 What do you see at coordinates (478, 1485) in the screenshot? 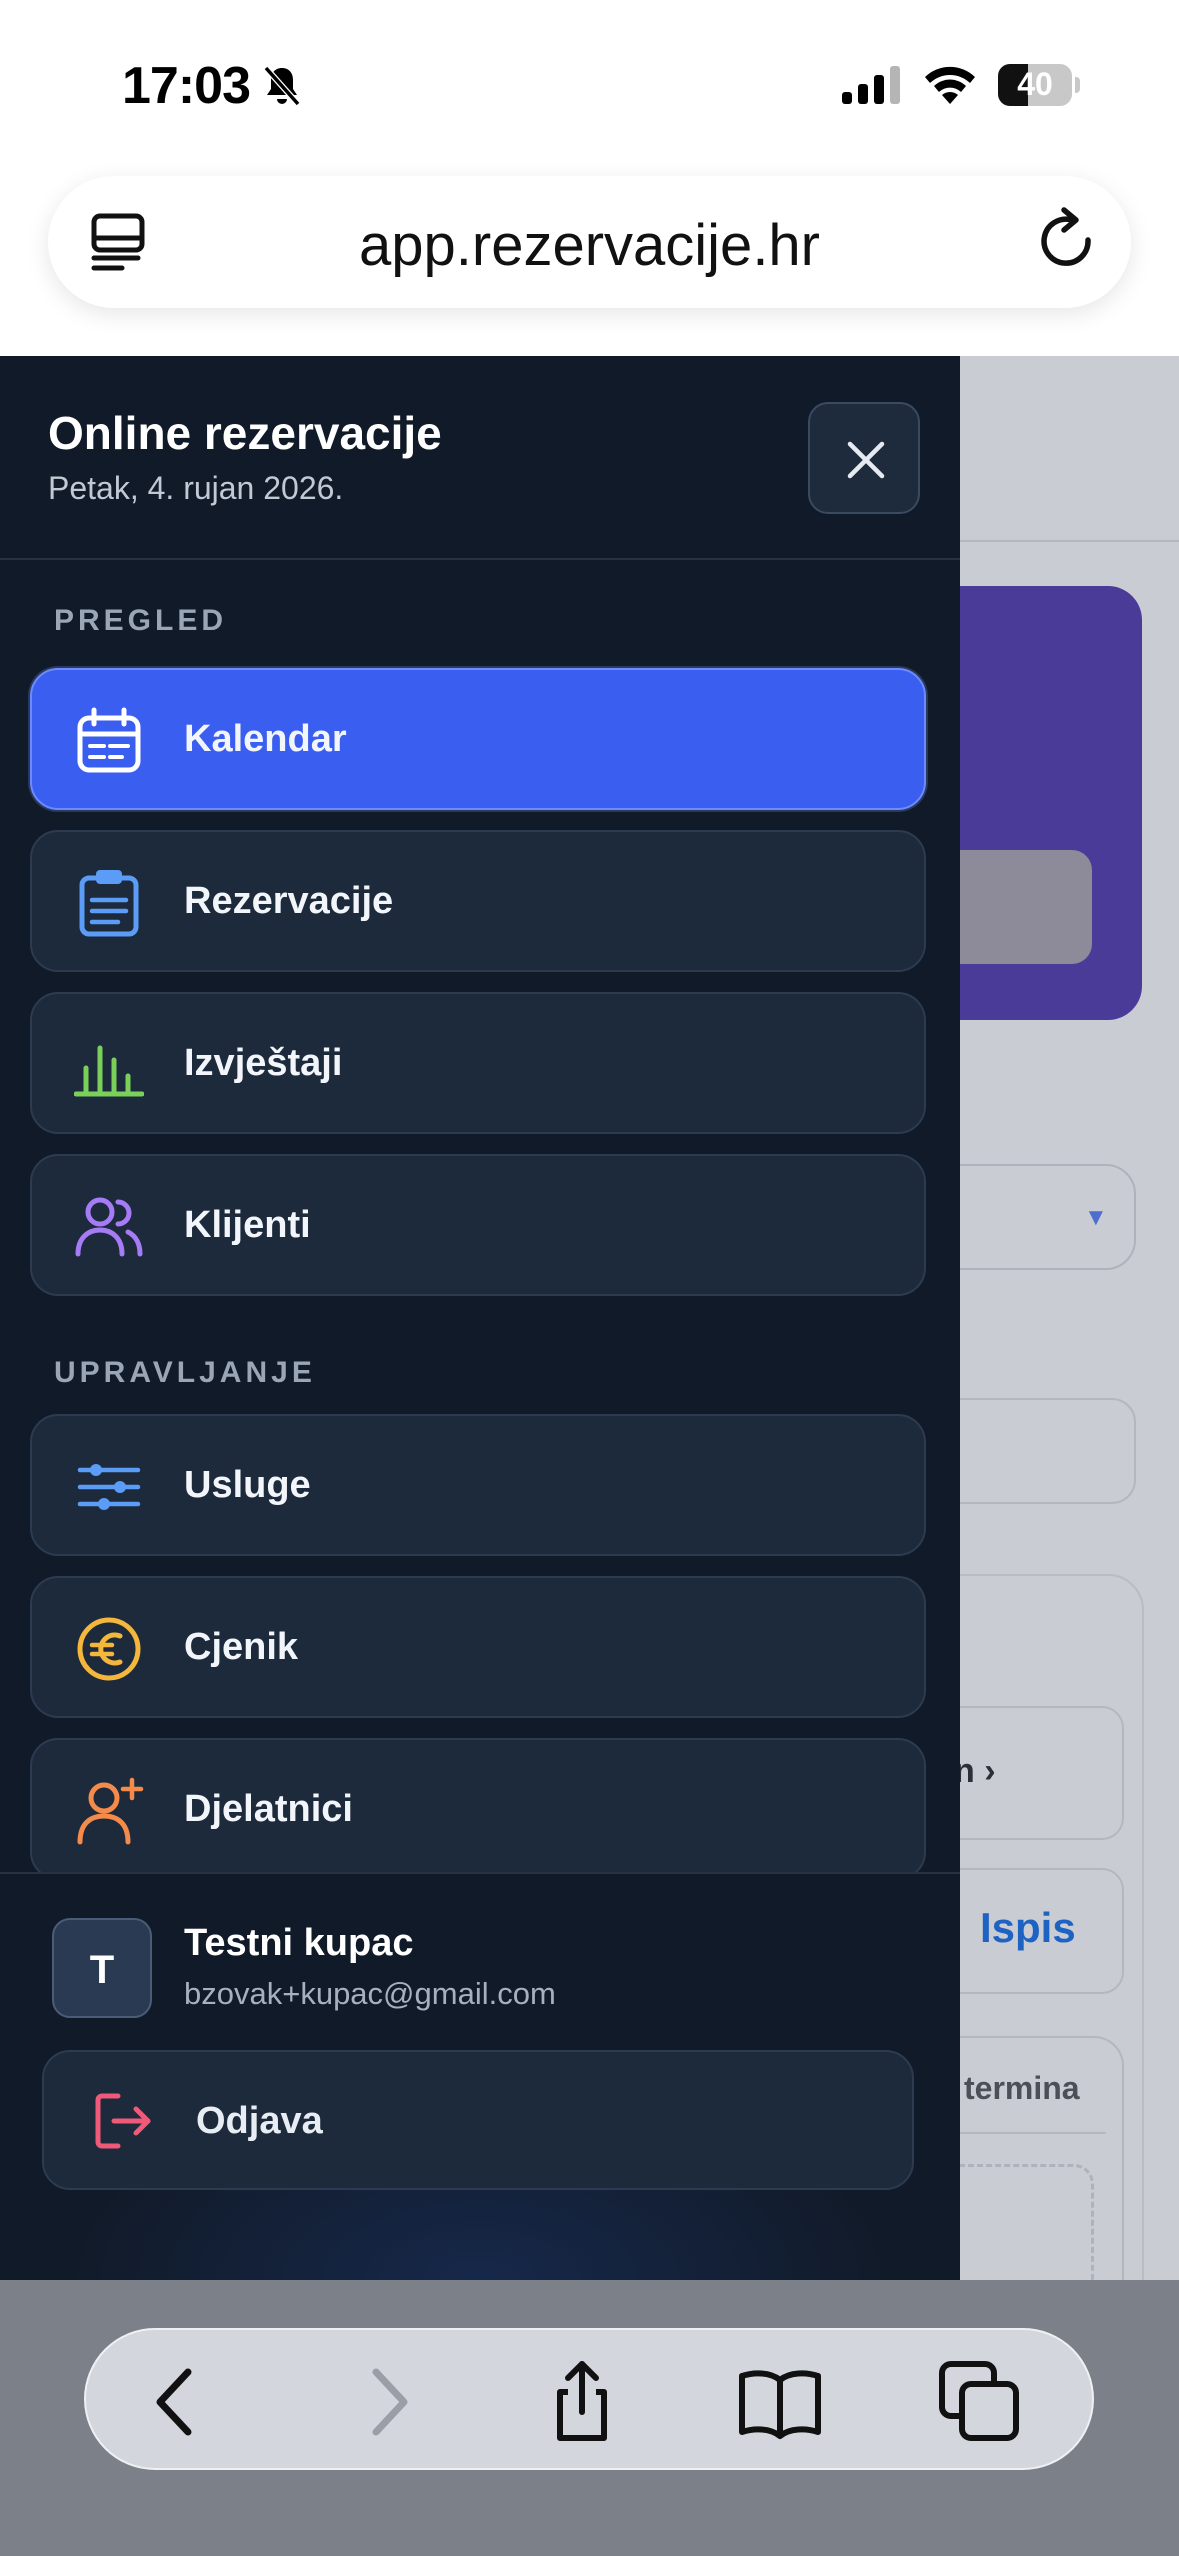
I see `nav-item-usluge: Usluge` at bounding box center [478, 1485].